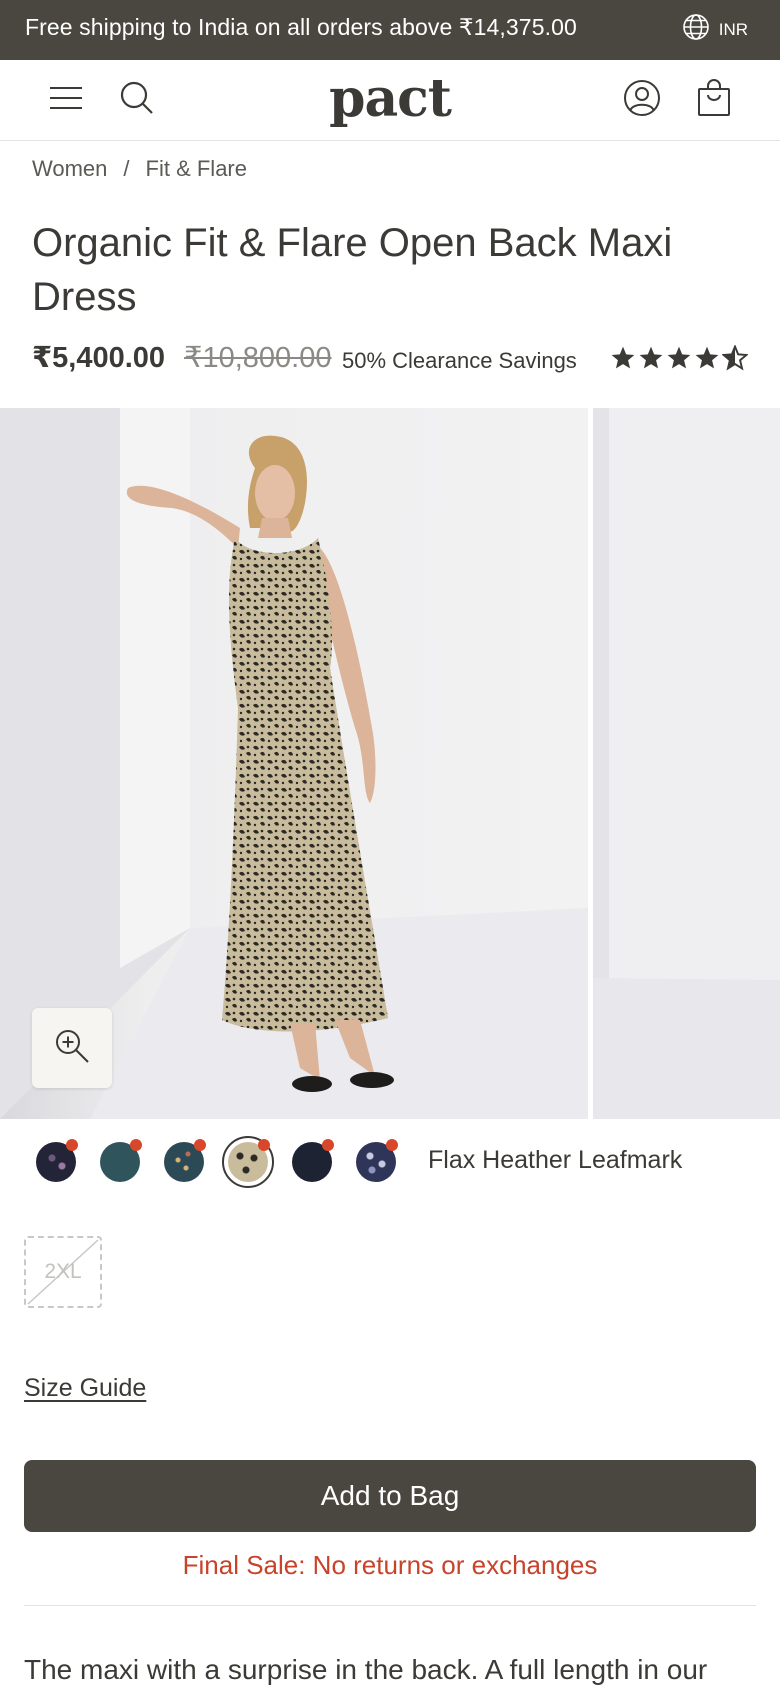 Image resolution: width=780 pixels, height=1688 pixels. I want to click on final-sale-notice: Final Sale: No returns or exchanges, so click(390, 1565).